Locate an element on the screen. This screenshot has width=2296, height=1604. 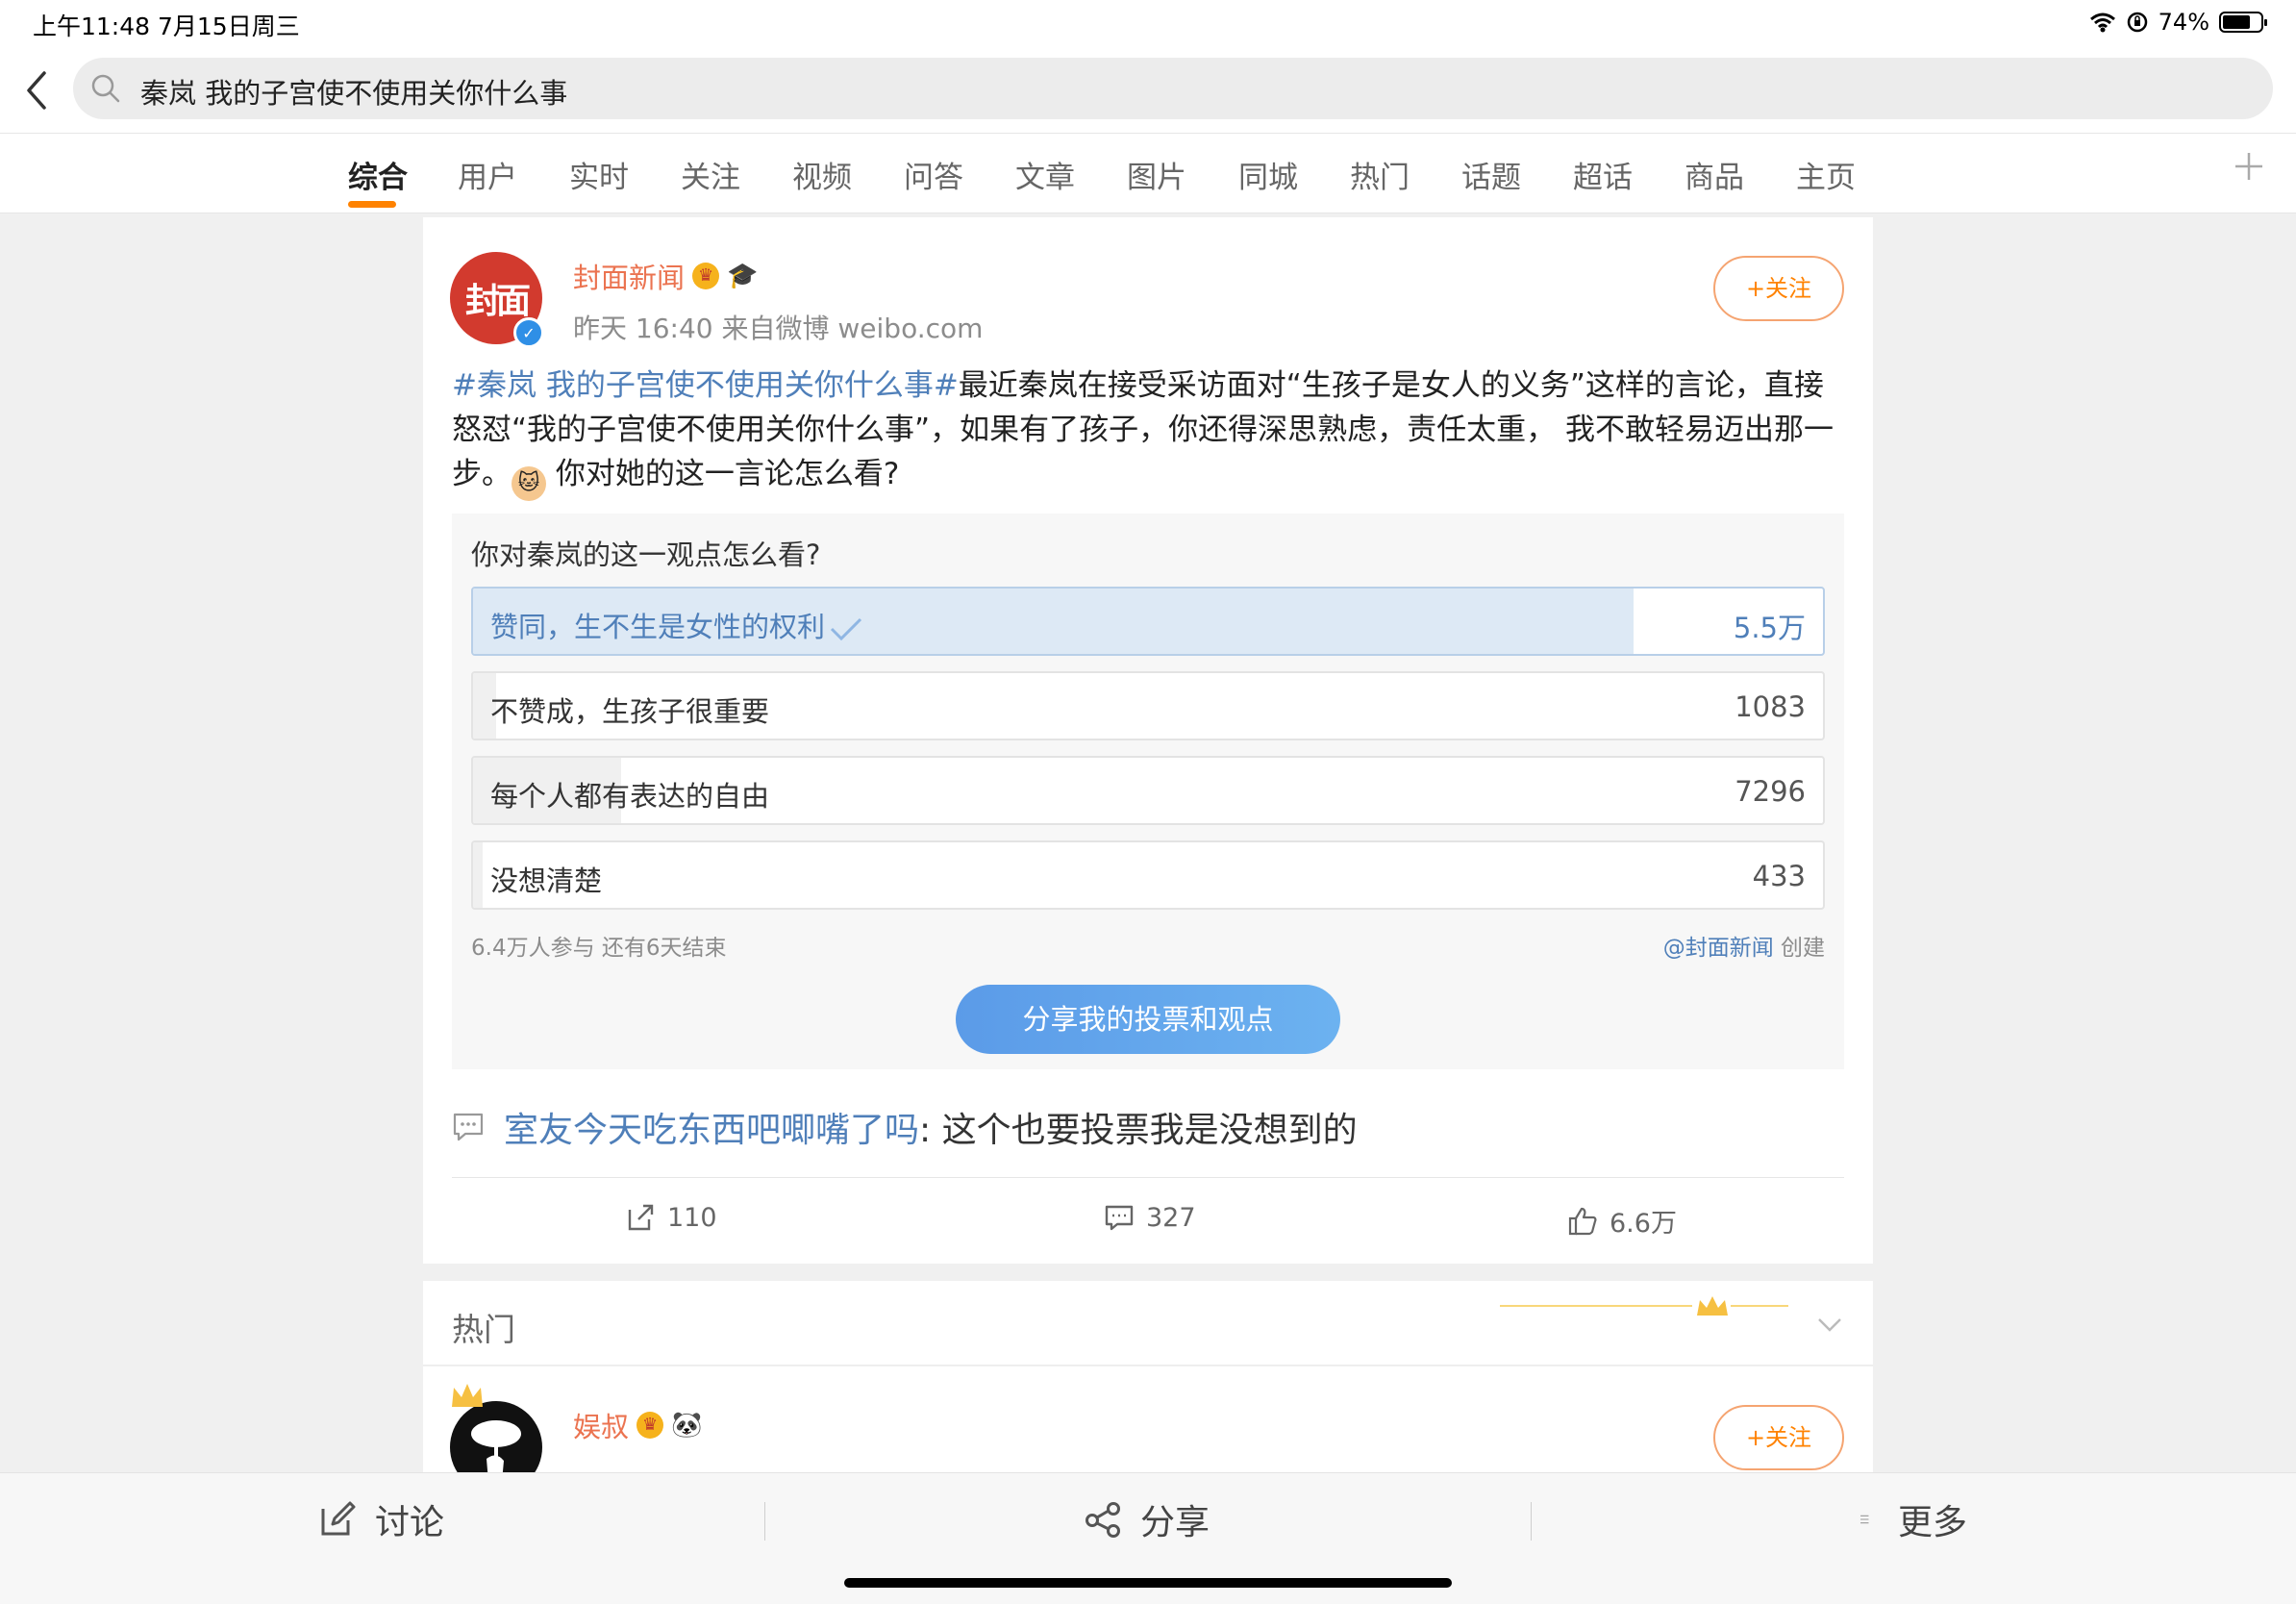
poll-option-text: 不赞成，生孩子很重要 is located at coordinates (630, 711).